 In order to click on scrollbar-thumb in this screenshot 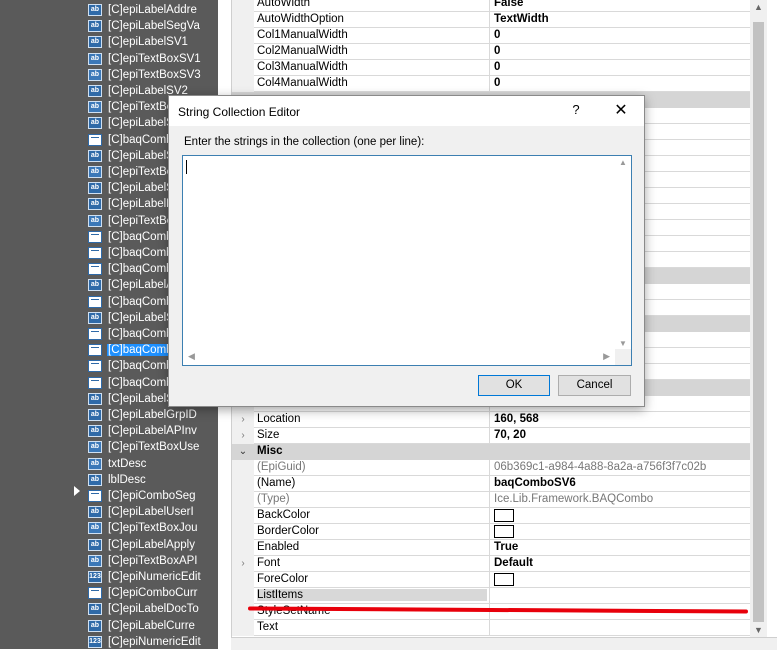, I will do `click(758, 322)`.